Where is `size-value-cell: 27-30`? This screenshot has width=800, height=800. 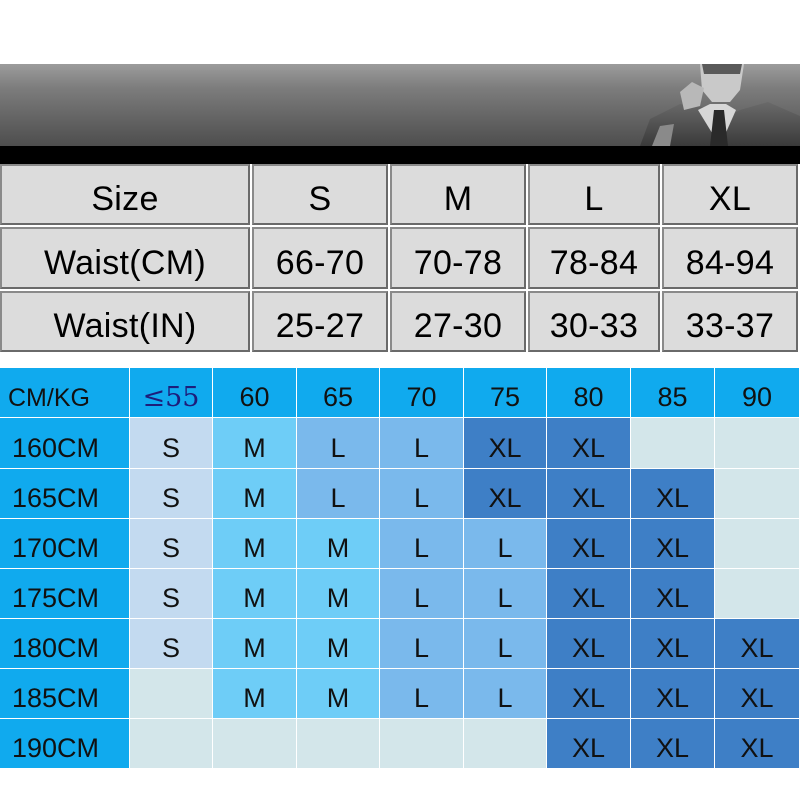
size-value-cell: 27-30 is located at coordinates (458, 321).